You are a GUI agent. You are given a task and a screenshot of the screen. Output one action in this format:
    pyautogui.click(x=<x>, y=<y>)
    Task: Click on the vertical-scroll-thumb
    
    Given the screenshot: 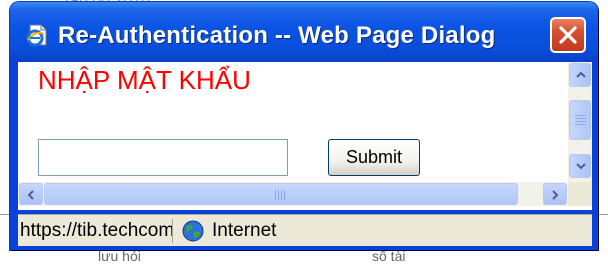 What is the action you would take?
    pyautogui.click(x=580, y=120)
    